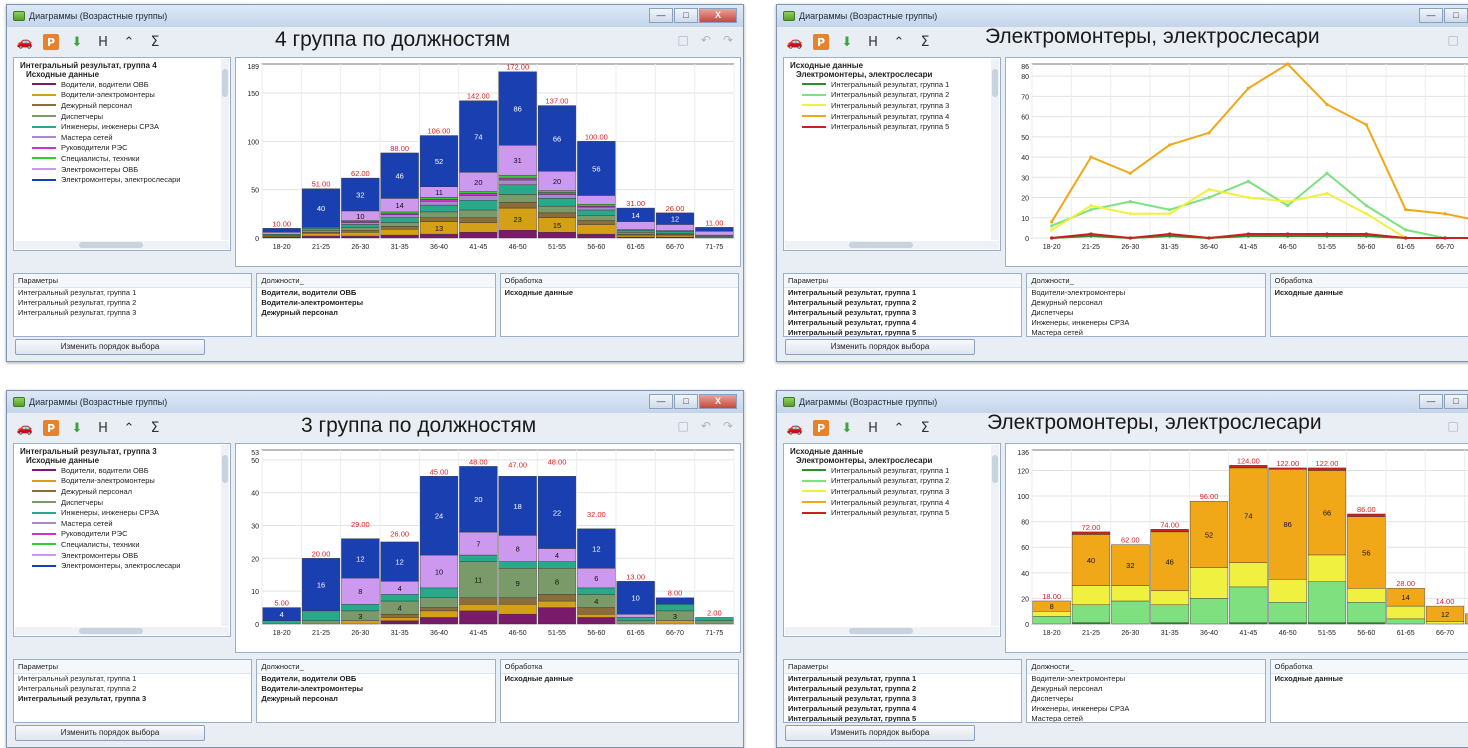 This screenshot has height=748, width=1468. Describe the element at coordinates (1145, 313) in the screenshot. I see `list-item: Диспетчеры` at that location.